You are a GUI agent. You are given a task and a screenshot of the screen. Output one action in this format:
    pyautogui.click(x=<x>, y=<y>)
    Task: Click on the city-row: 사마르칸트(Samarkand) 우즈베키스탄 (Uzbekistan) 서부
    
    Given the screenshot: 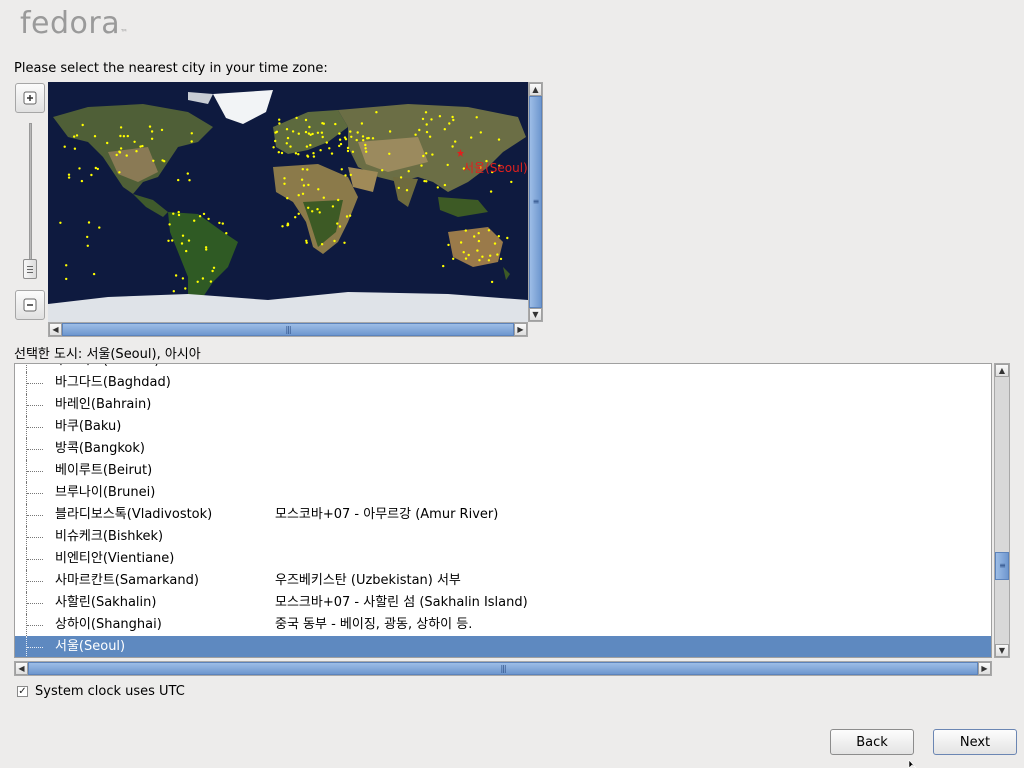 What is the action you would take?
    pyautogui.click(x=503, y=581)
    